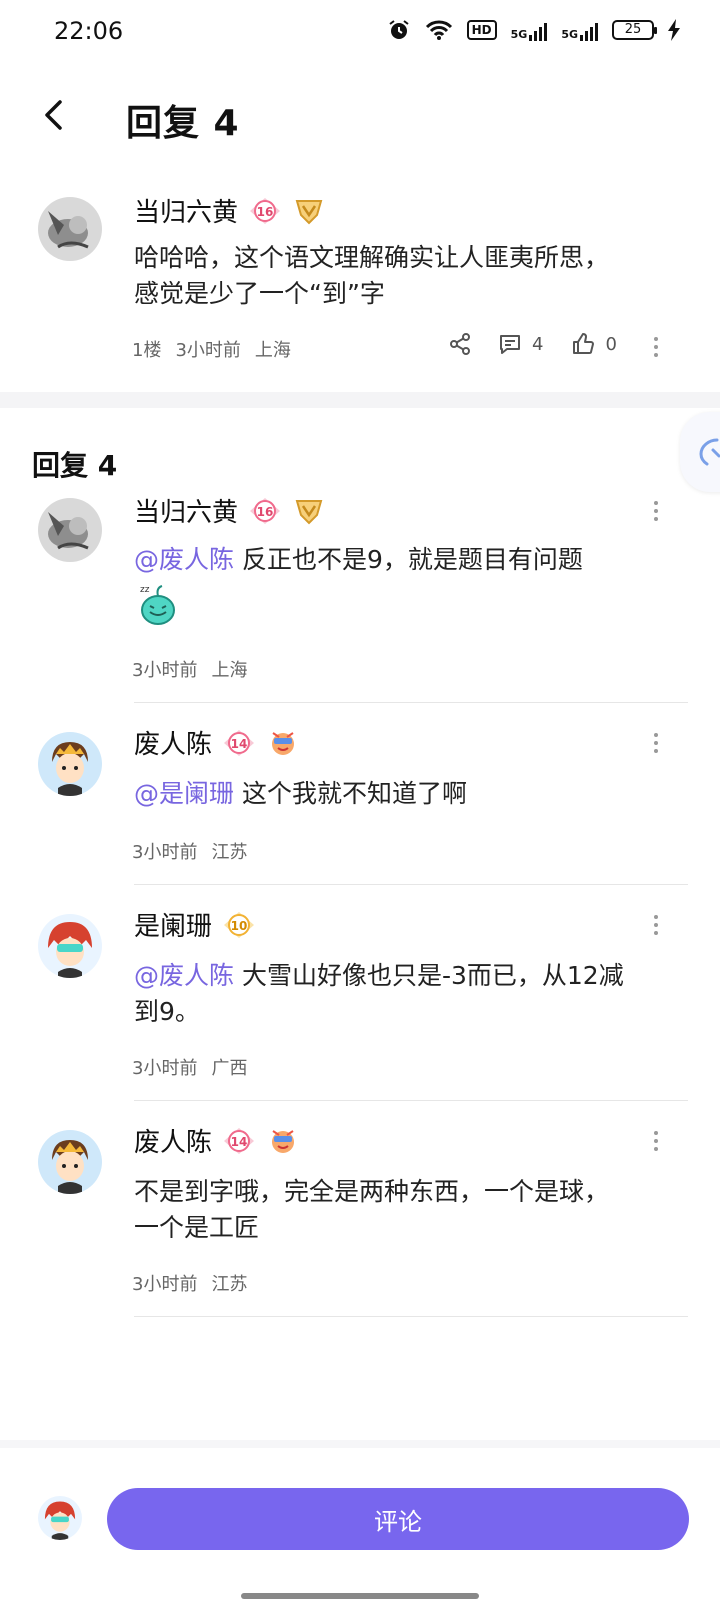  I want to click on svg-text: zz, so click(145, 590).